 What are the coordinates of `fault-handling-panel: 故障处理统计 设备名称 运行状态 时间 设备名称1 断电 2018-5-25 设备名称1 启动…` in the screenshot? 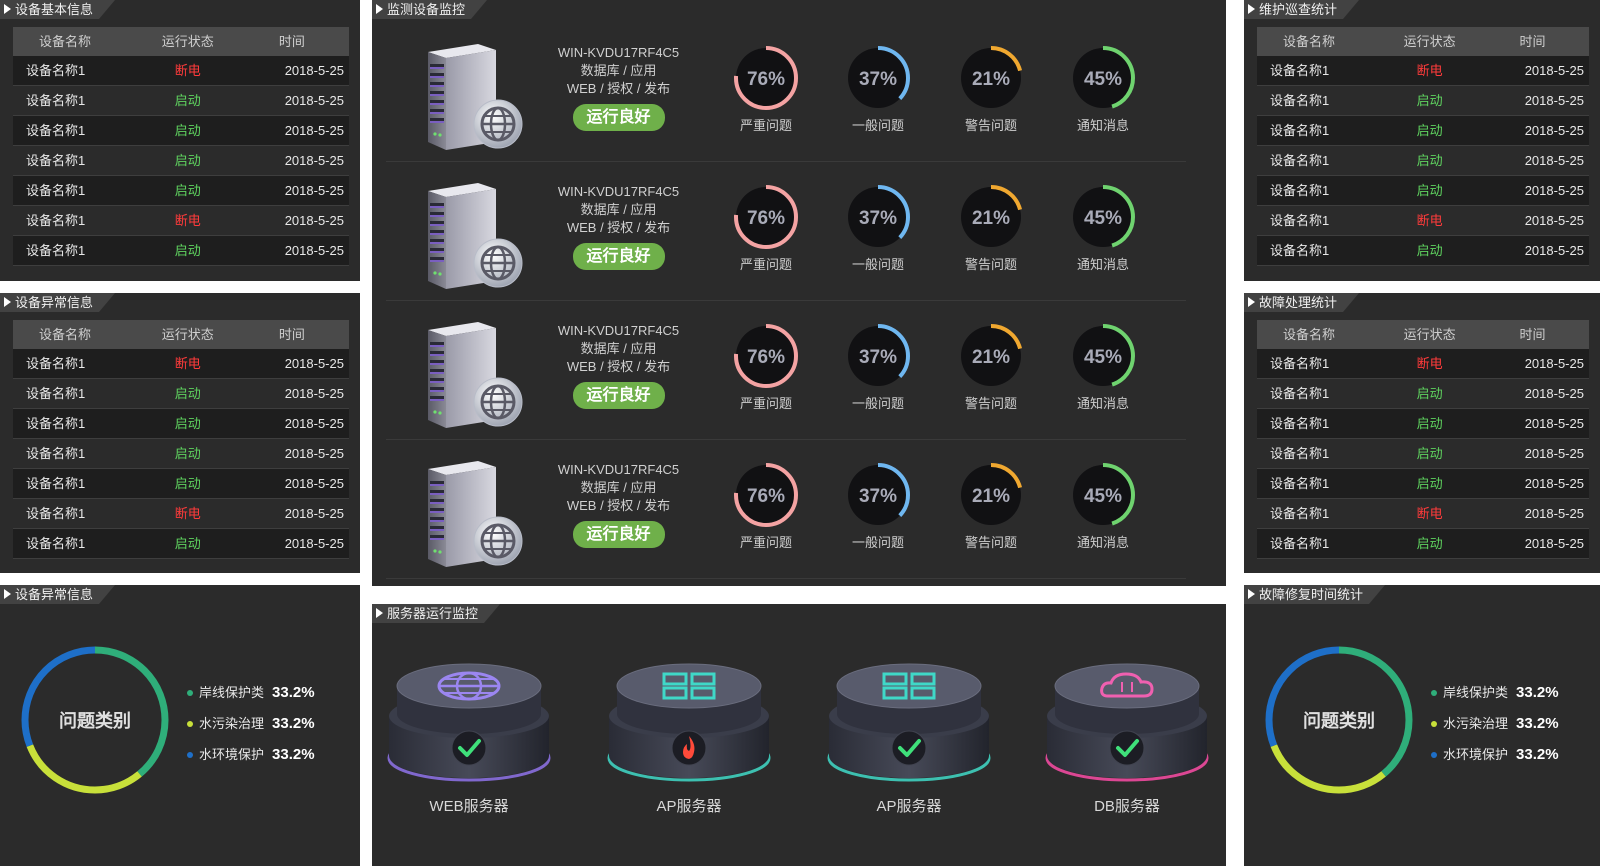 It's located at (1422, 433).